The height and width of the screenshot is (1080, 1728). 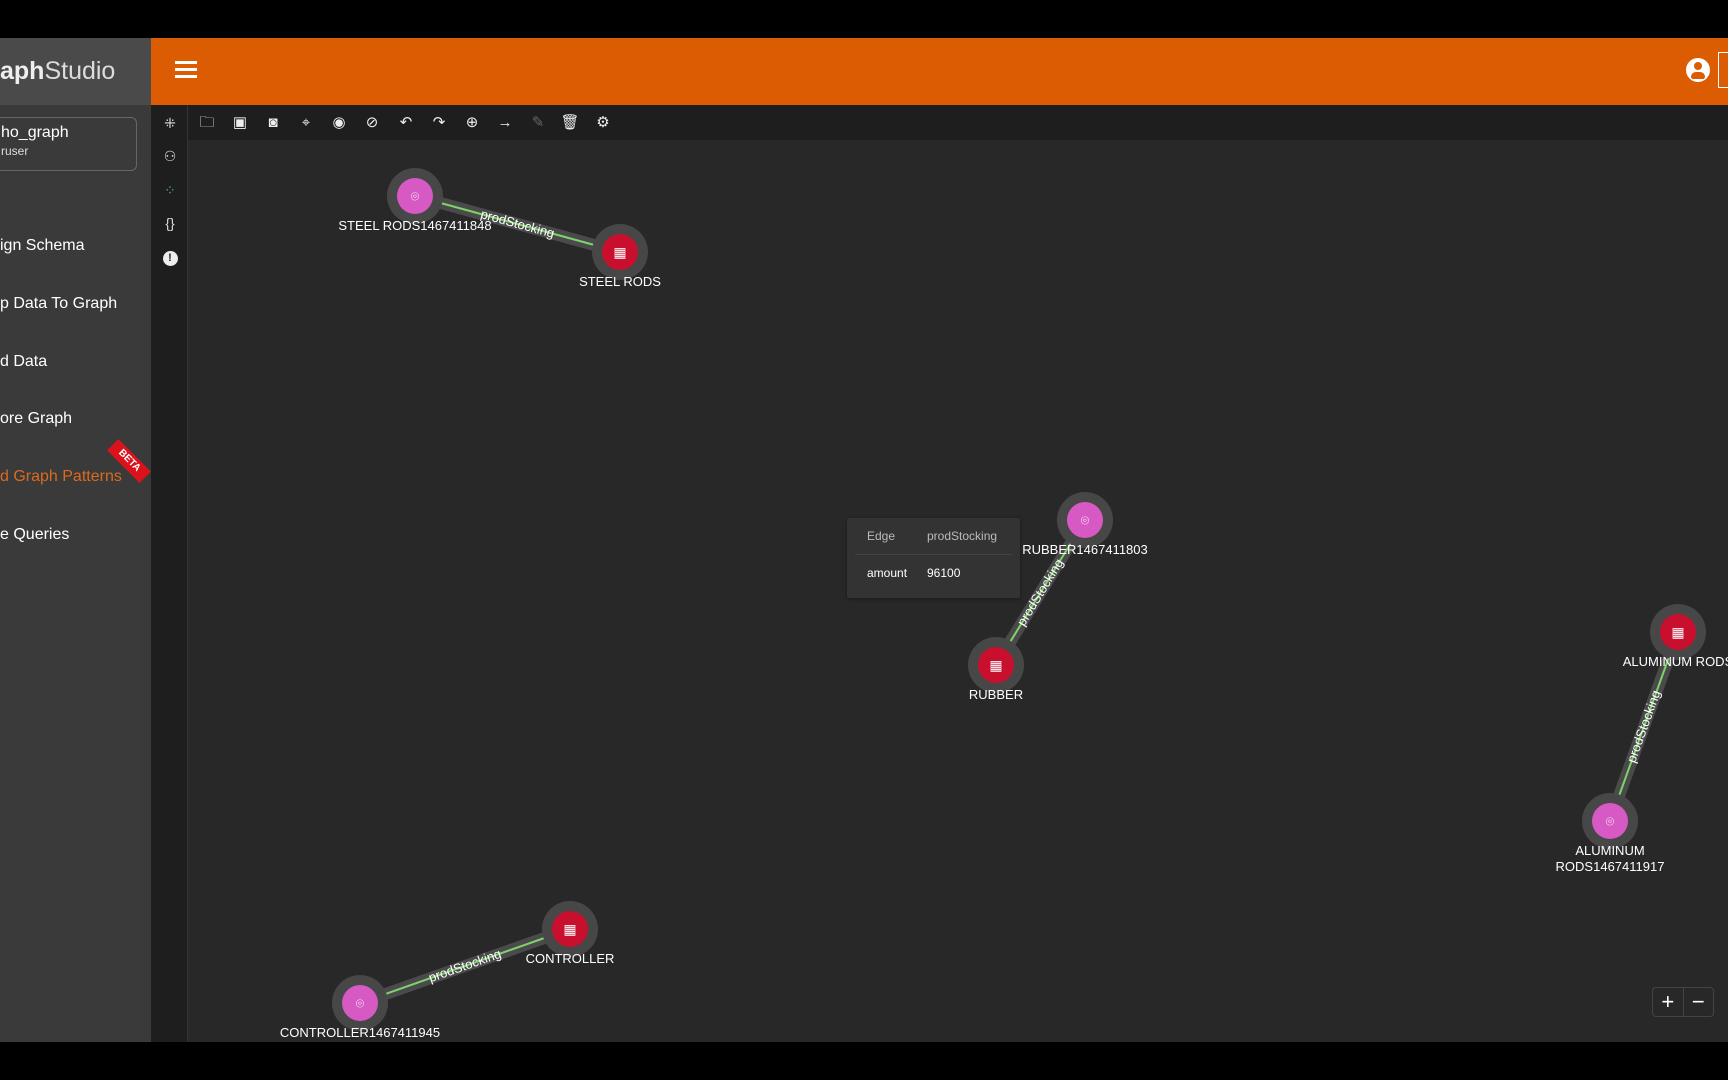 What do you see at coordinates (1723, 70) in the screenshot?
I see `header-button` at bounding box center [1723, 70].